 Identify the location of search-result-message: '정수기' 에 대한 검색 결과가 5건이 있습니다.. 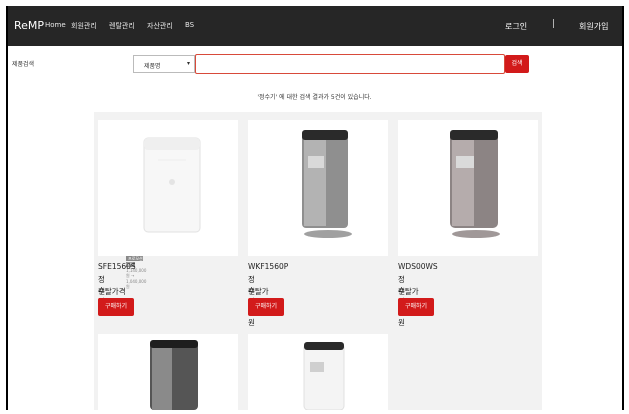
(314, 97).